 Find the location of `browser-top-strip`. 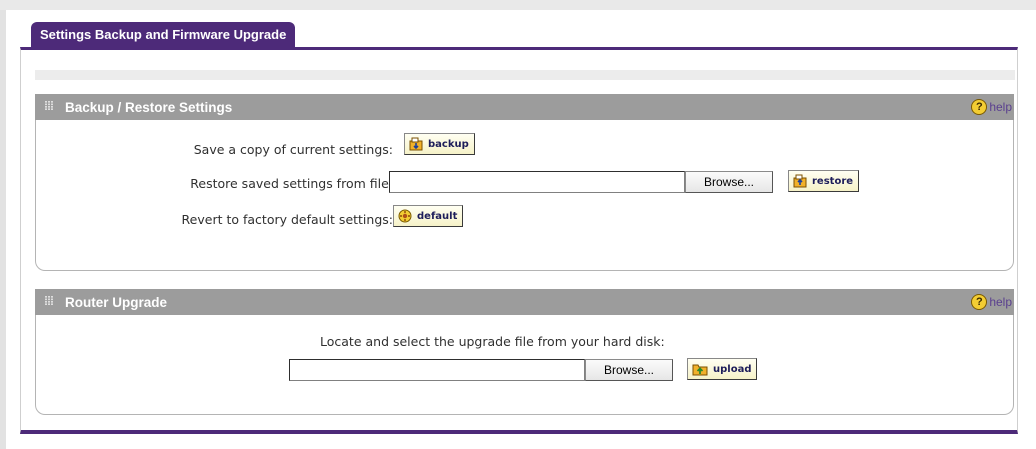

browser-top-strip is located at coordinates (518, 5).